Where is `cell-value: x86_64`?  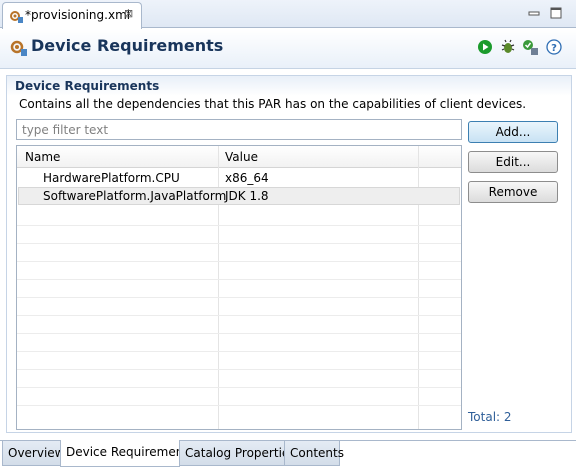
cell-value: x86_64 is located at coordinates (247, 178).